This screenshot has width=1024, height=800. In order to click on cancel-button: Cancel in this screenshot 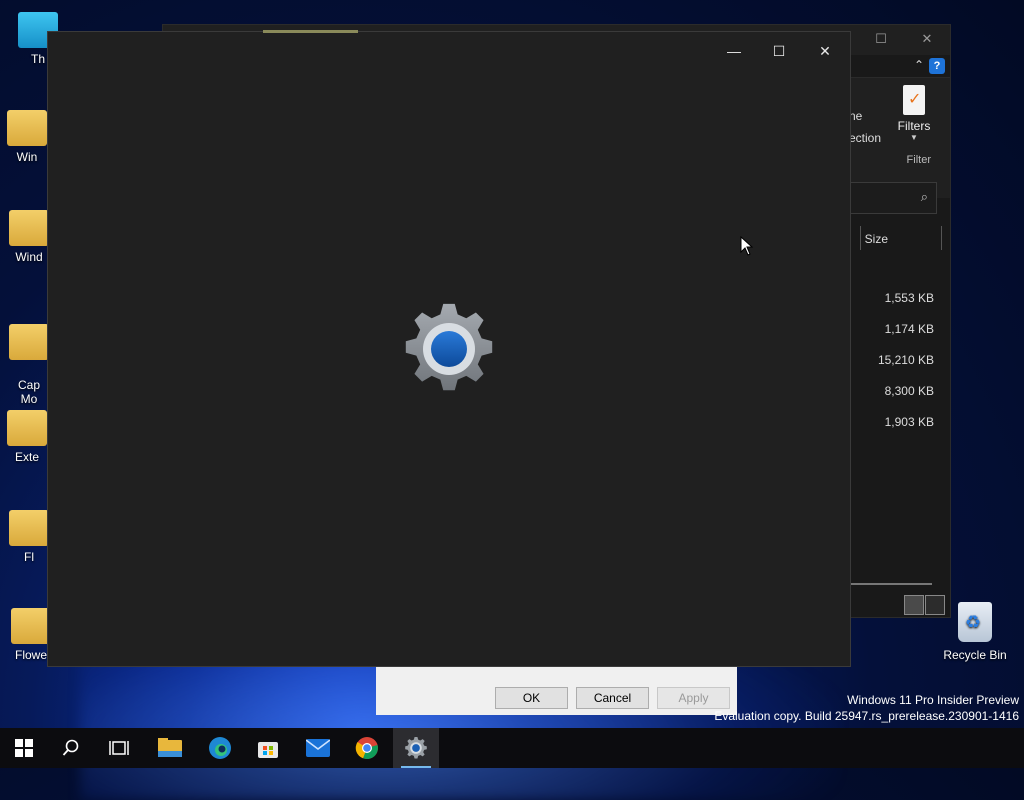, I will do `click(612, 698)`.